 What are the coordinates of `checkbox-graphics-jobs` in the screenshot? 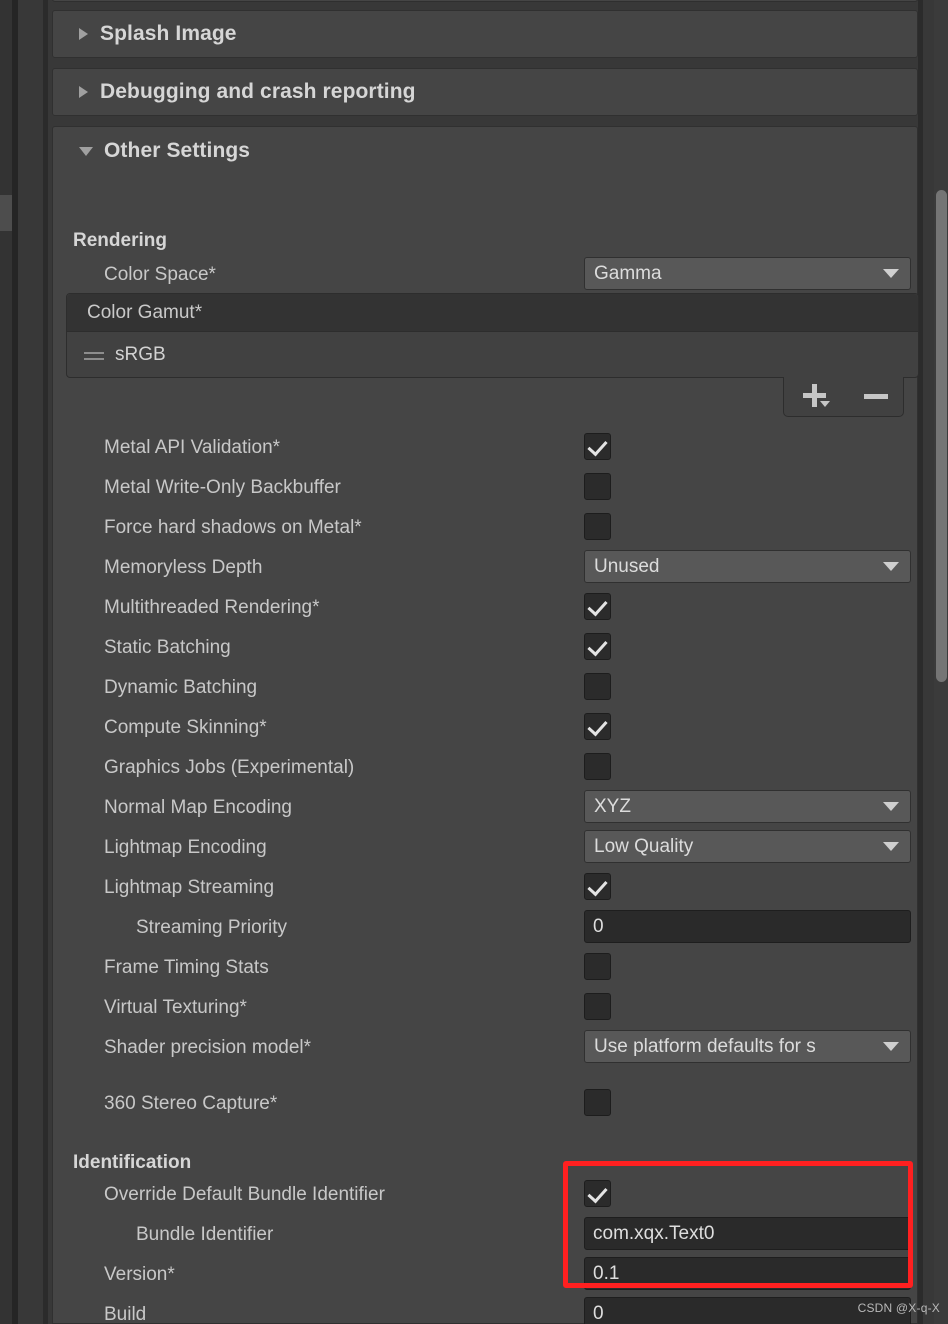 It's located at (597, 766).